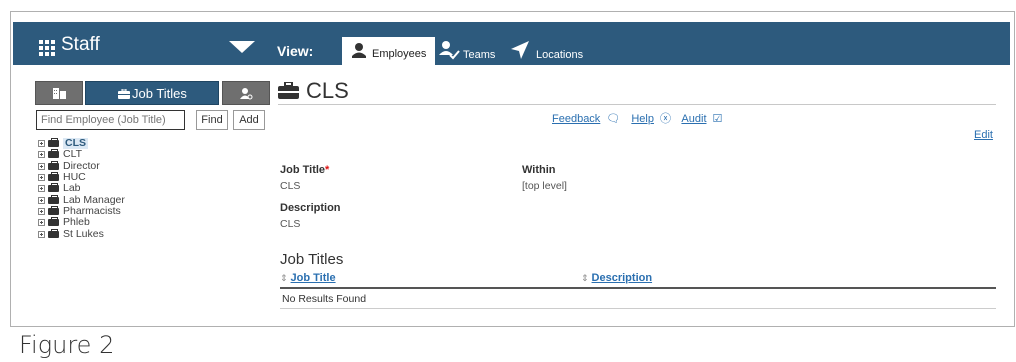 This screenshot has width=1016, height=362. I want to click on buildings-mode-button, so click(59, 93).